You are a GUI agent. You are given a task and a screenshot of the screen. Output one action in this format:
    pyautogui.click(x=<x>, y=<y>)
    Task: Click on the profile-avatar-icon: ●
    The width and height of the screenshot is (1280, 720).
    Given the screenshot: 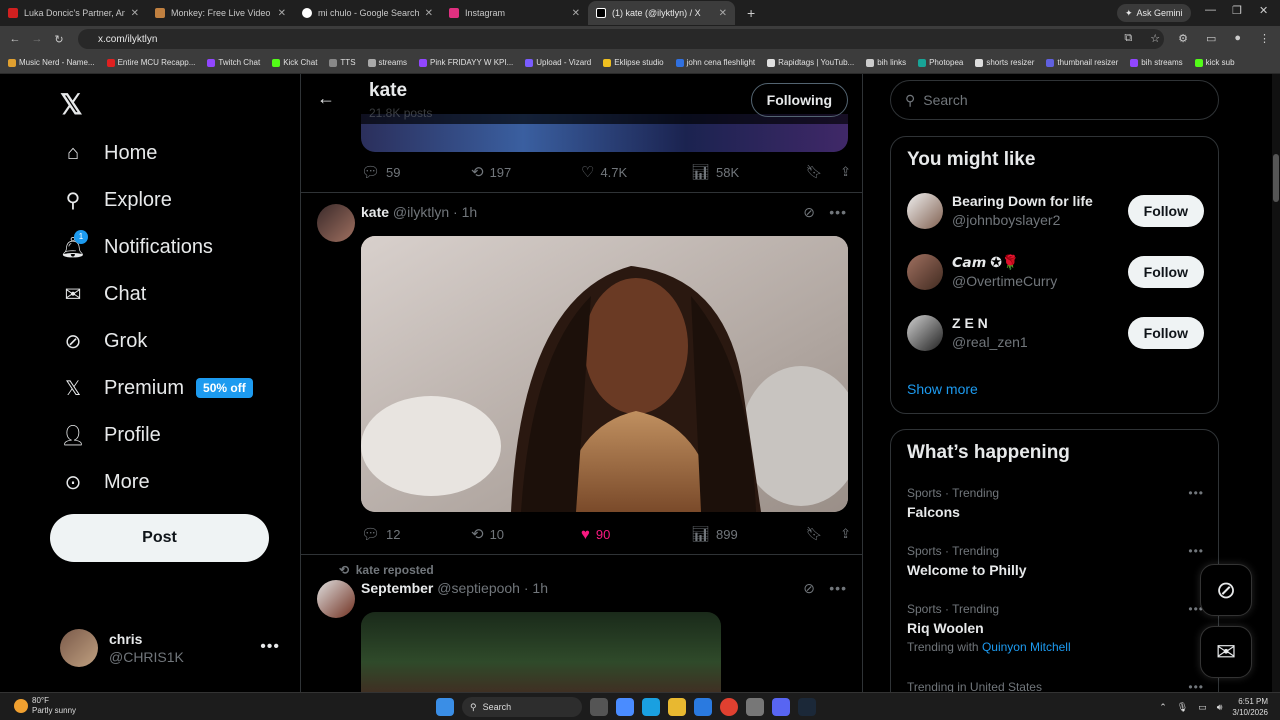 What is the action you would take?
    pyautogui.click(x=1237, y=38)
    